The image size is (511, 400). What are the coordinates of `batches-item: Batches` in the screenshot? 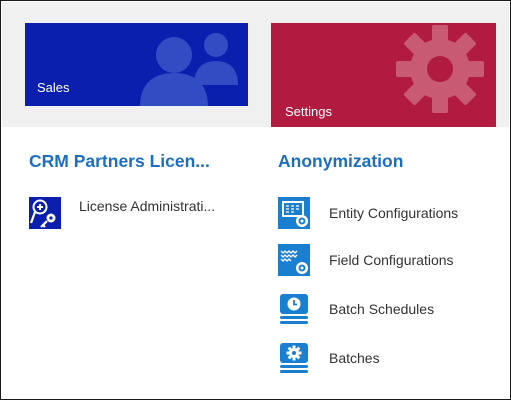 It's located at (329, 358).